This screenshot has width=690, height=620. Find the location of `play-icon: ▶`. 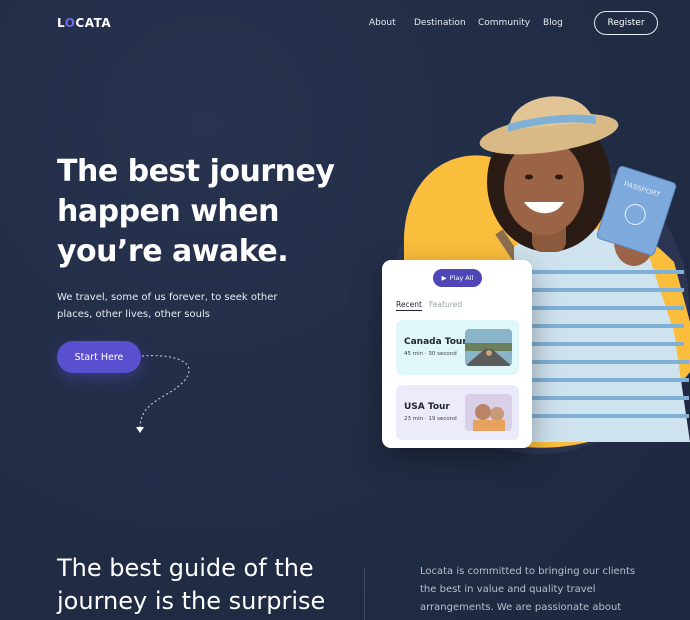

play-icon: ▶ is located at coordinates (444, 278).